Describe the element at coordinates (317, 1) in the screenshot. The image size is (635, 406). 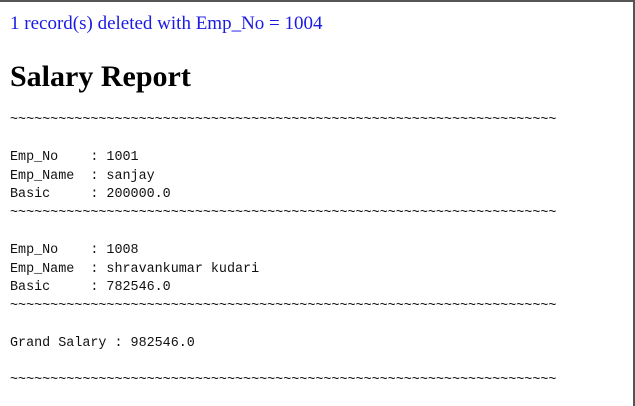
I see `window-top-border` at that location.